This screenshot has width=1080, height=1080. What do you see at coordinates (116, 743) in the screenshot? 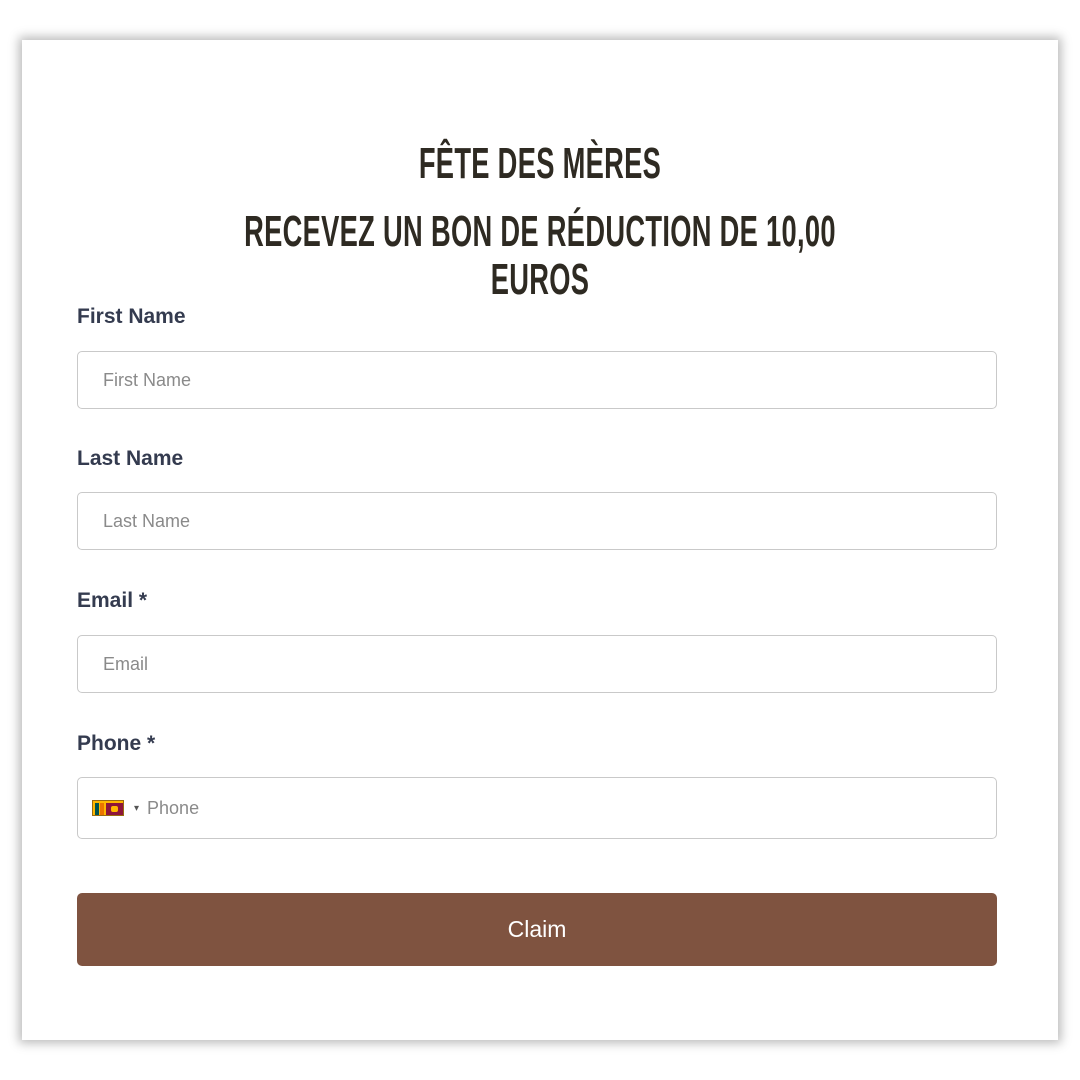
I see `phone-label: Phone *` at bounding box center [116, 743].